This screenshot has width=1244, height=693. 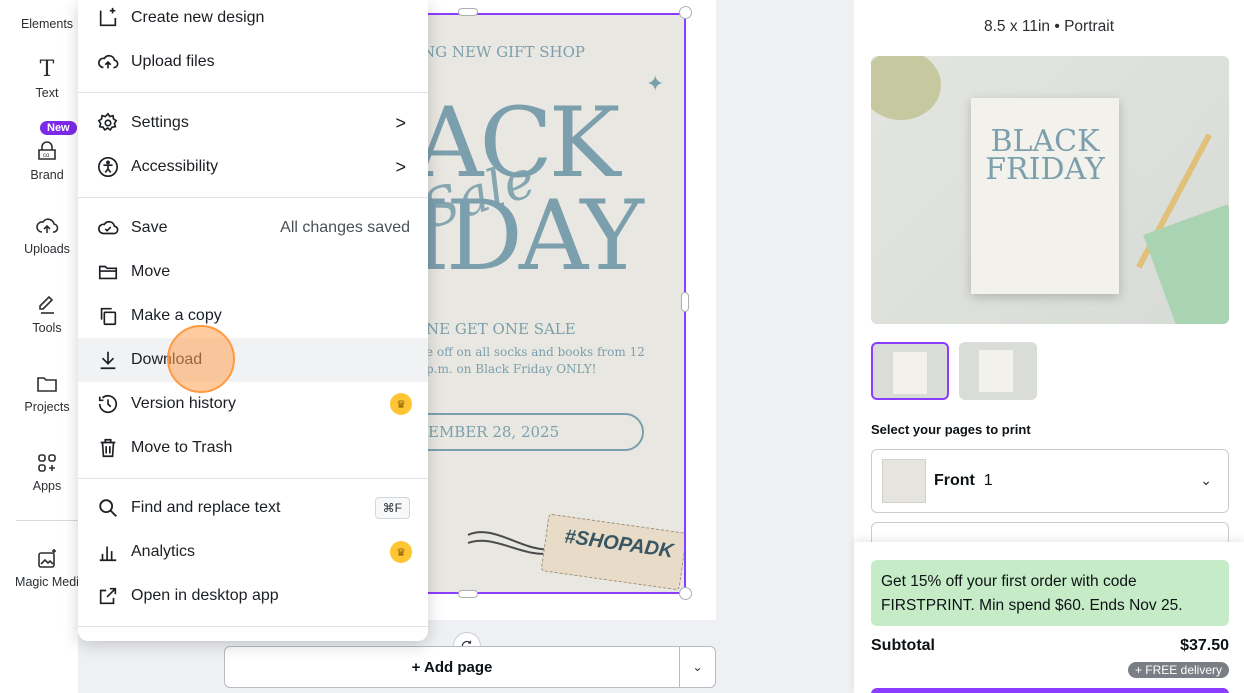 I want to click on flyer-mockup: BLACK FRIDAY, so click(x=1045, y=196).